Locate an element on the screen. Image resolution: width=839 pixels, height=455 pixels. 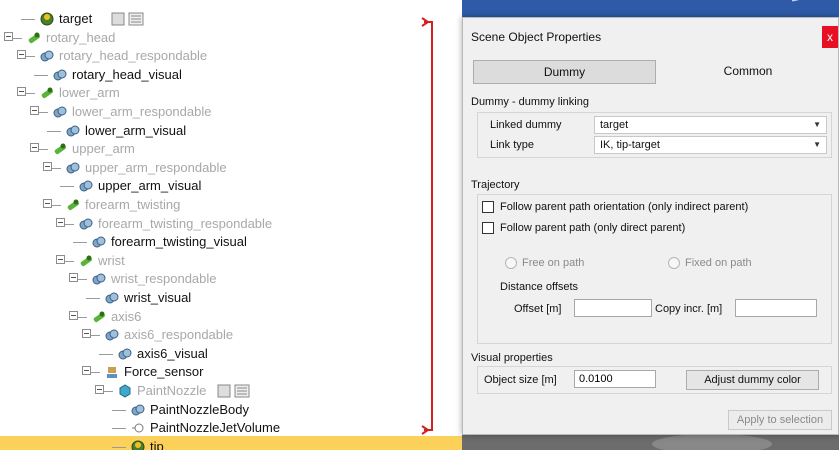
tab-common: Common is located at coordinates (748, 72).